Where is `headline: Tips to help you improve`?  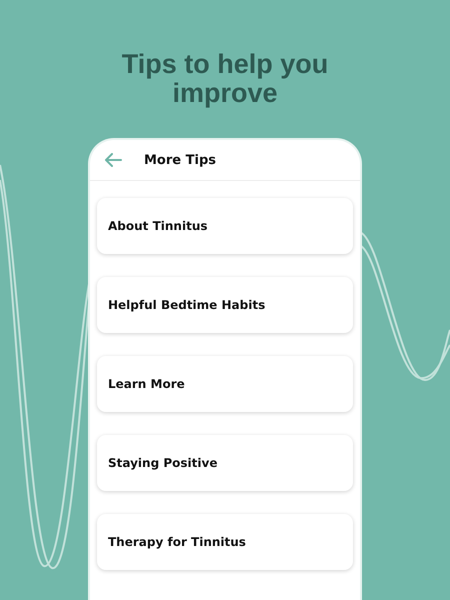 headline: Tips to help you improve is located at coordinates (225, 78).